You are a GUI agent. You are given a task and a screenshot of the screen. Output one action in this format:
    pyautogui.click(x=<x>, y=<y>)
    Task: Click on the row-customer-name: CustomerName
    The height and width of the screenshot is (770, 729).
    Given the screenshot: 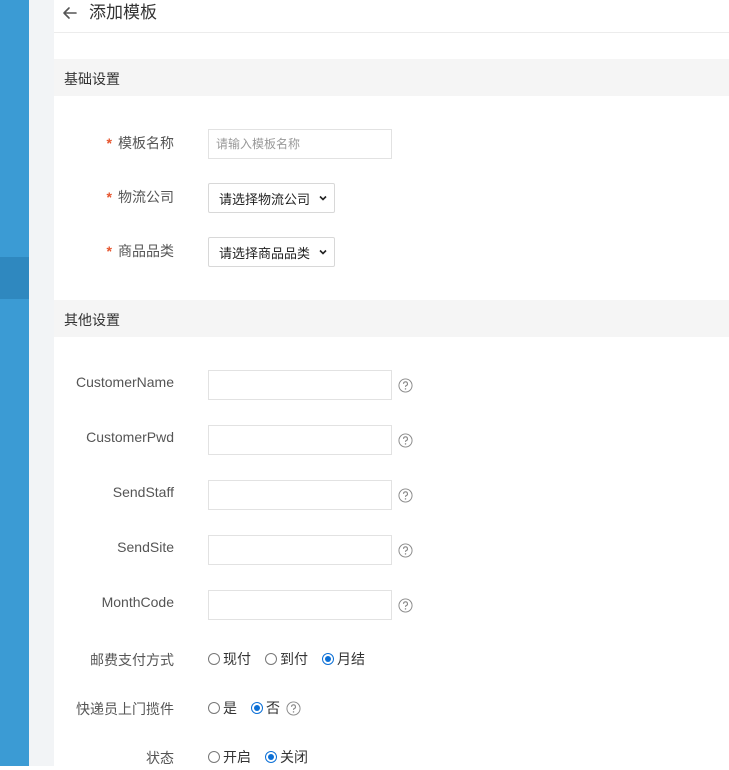 What is the action you would take?
    pyautogui.click(x=391, y=385)
    